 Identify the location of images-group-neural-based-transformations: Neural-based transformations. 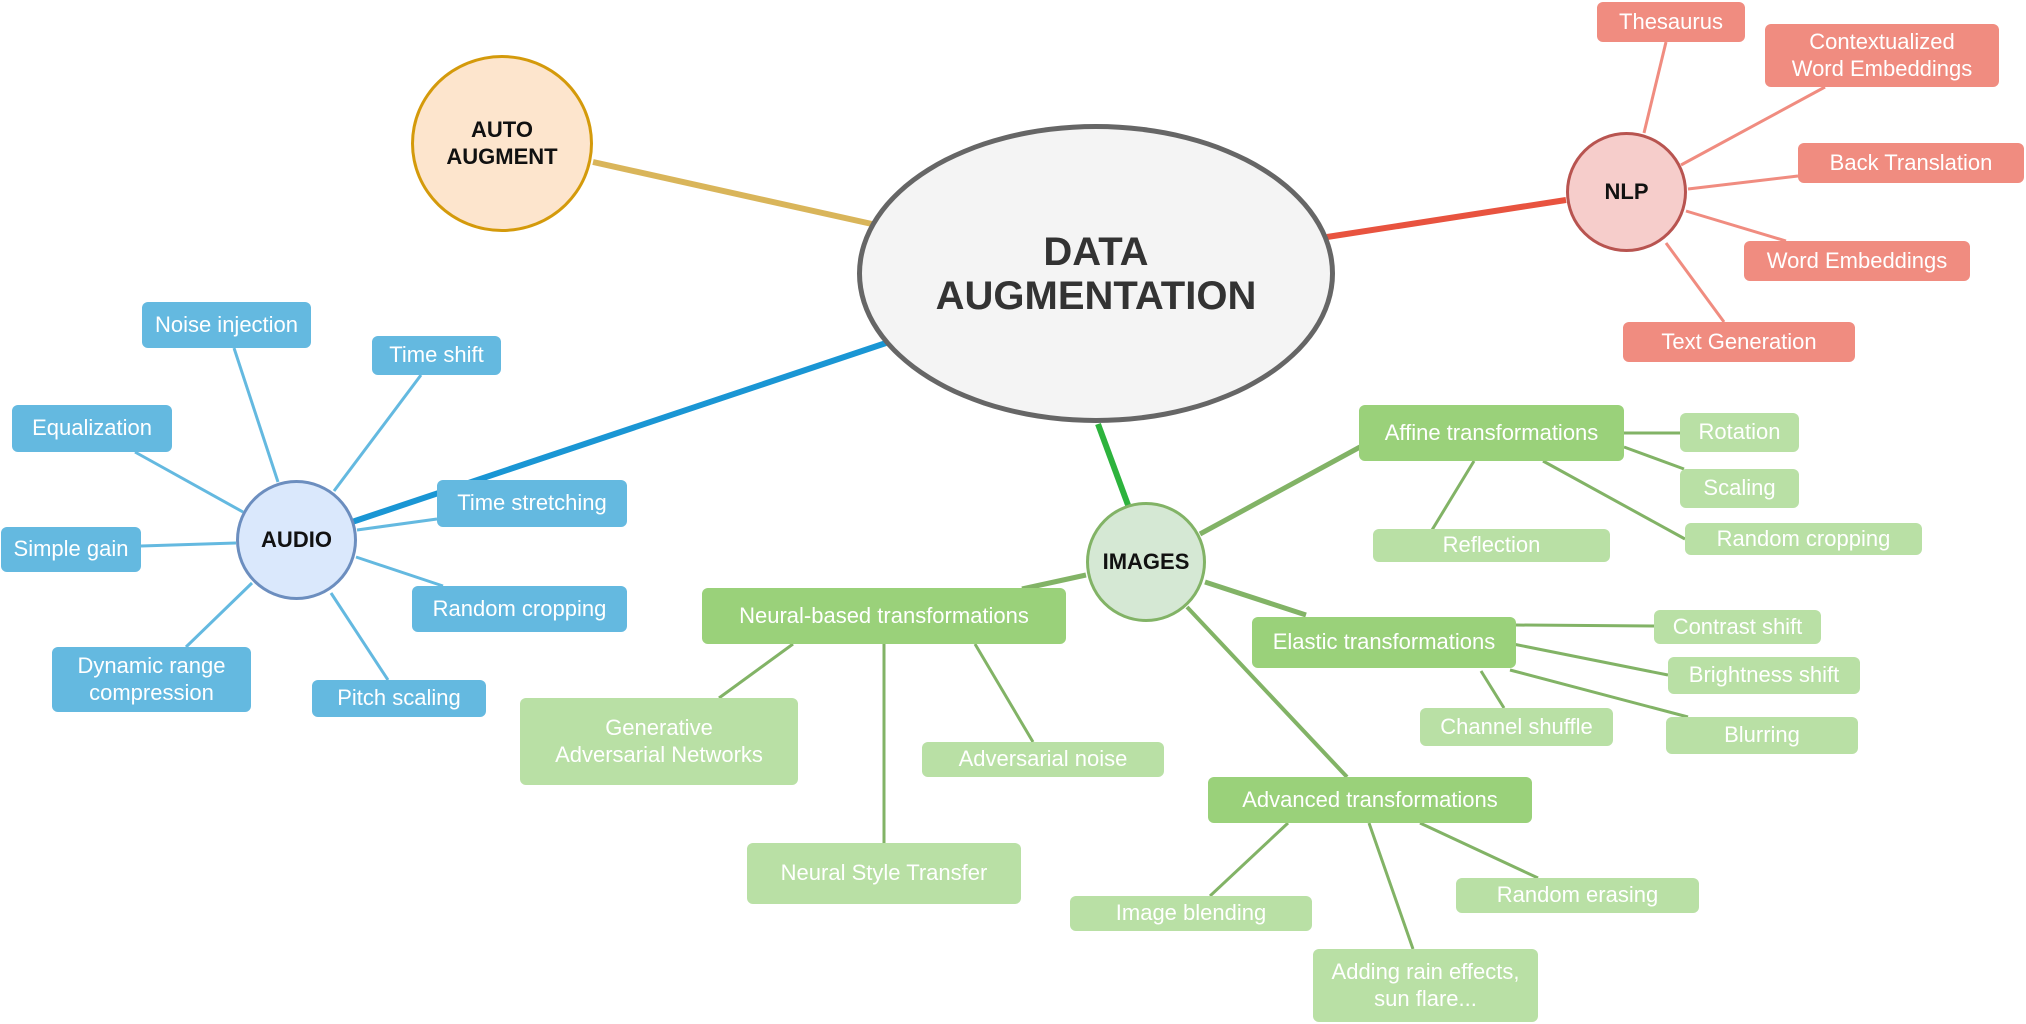
(884, 616).